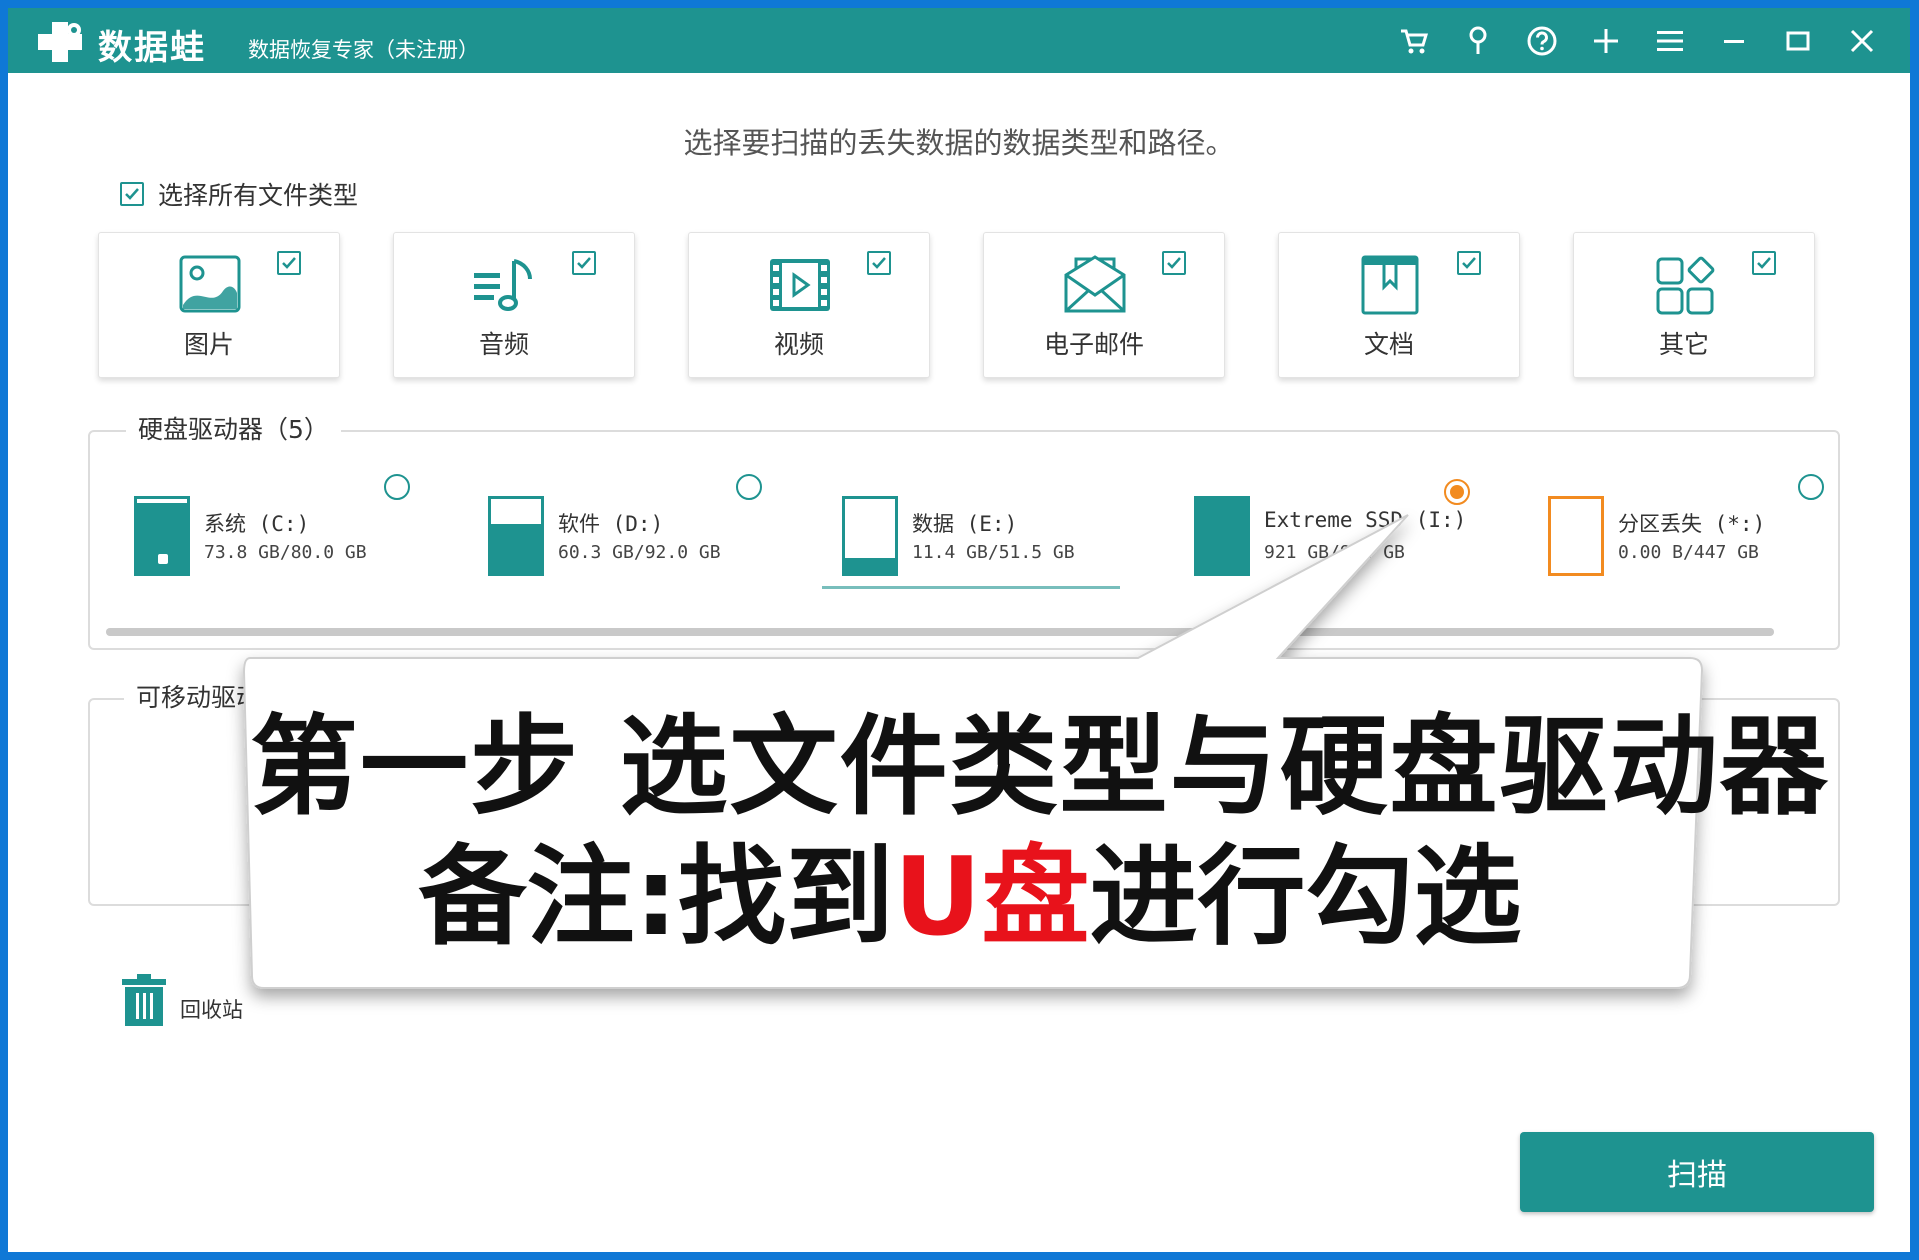  What do you see at coordinates (1095, 284) in the screenshot?
I see `email-icon` at bounding box center [1095, 284].